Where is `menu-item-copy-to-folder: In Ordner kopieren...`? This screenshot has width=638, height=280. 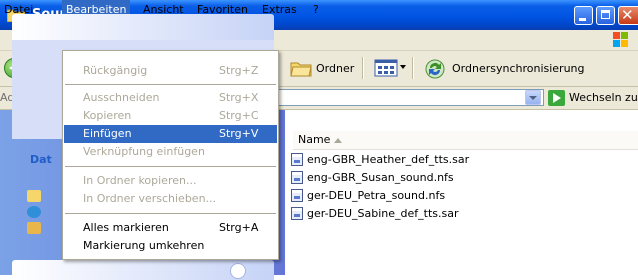
menu-item-copy-to-folder: In Ordner kopieren... is located at coordinates (170, 181).